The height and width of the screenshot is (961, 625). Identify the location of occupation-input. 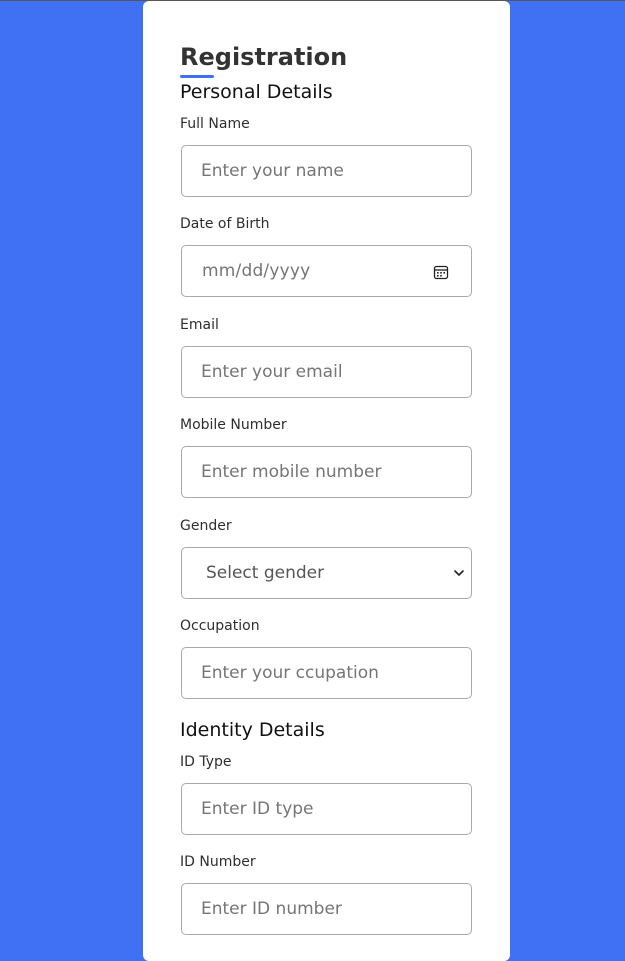
(326, 673).